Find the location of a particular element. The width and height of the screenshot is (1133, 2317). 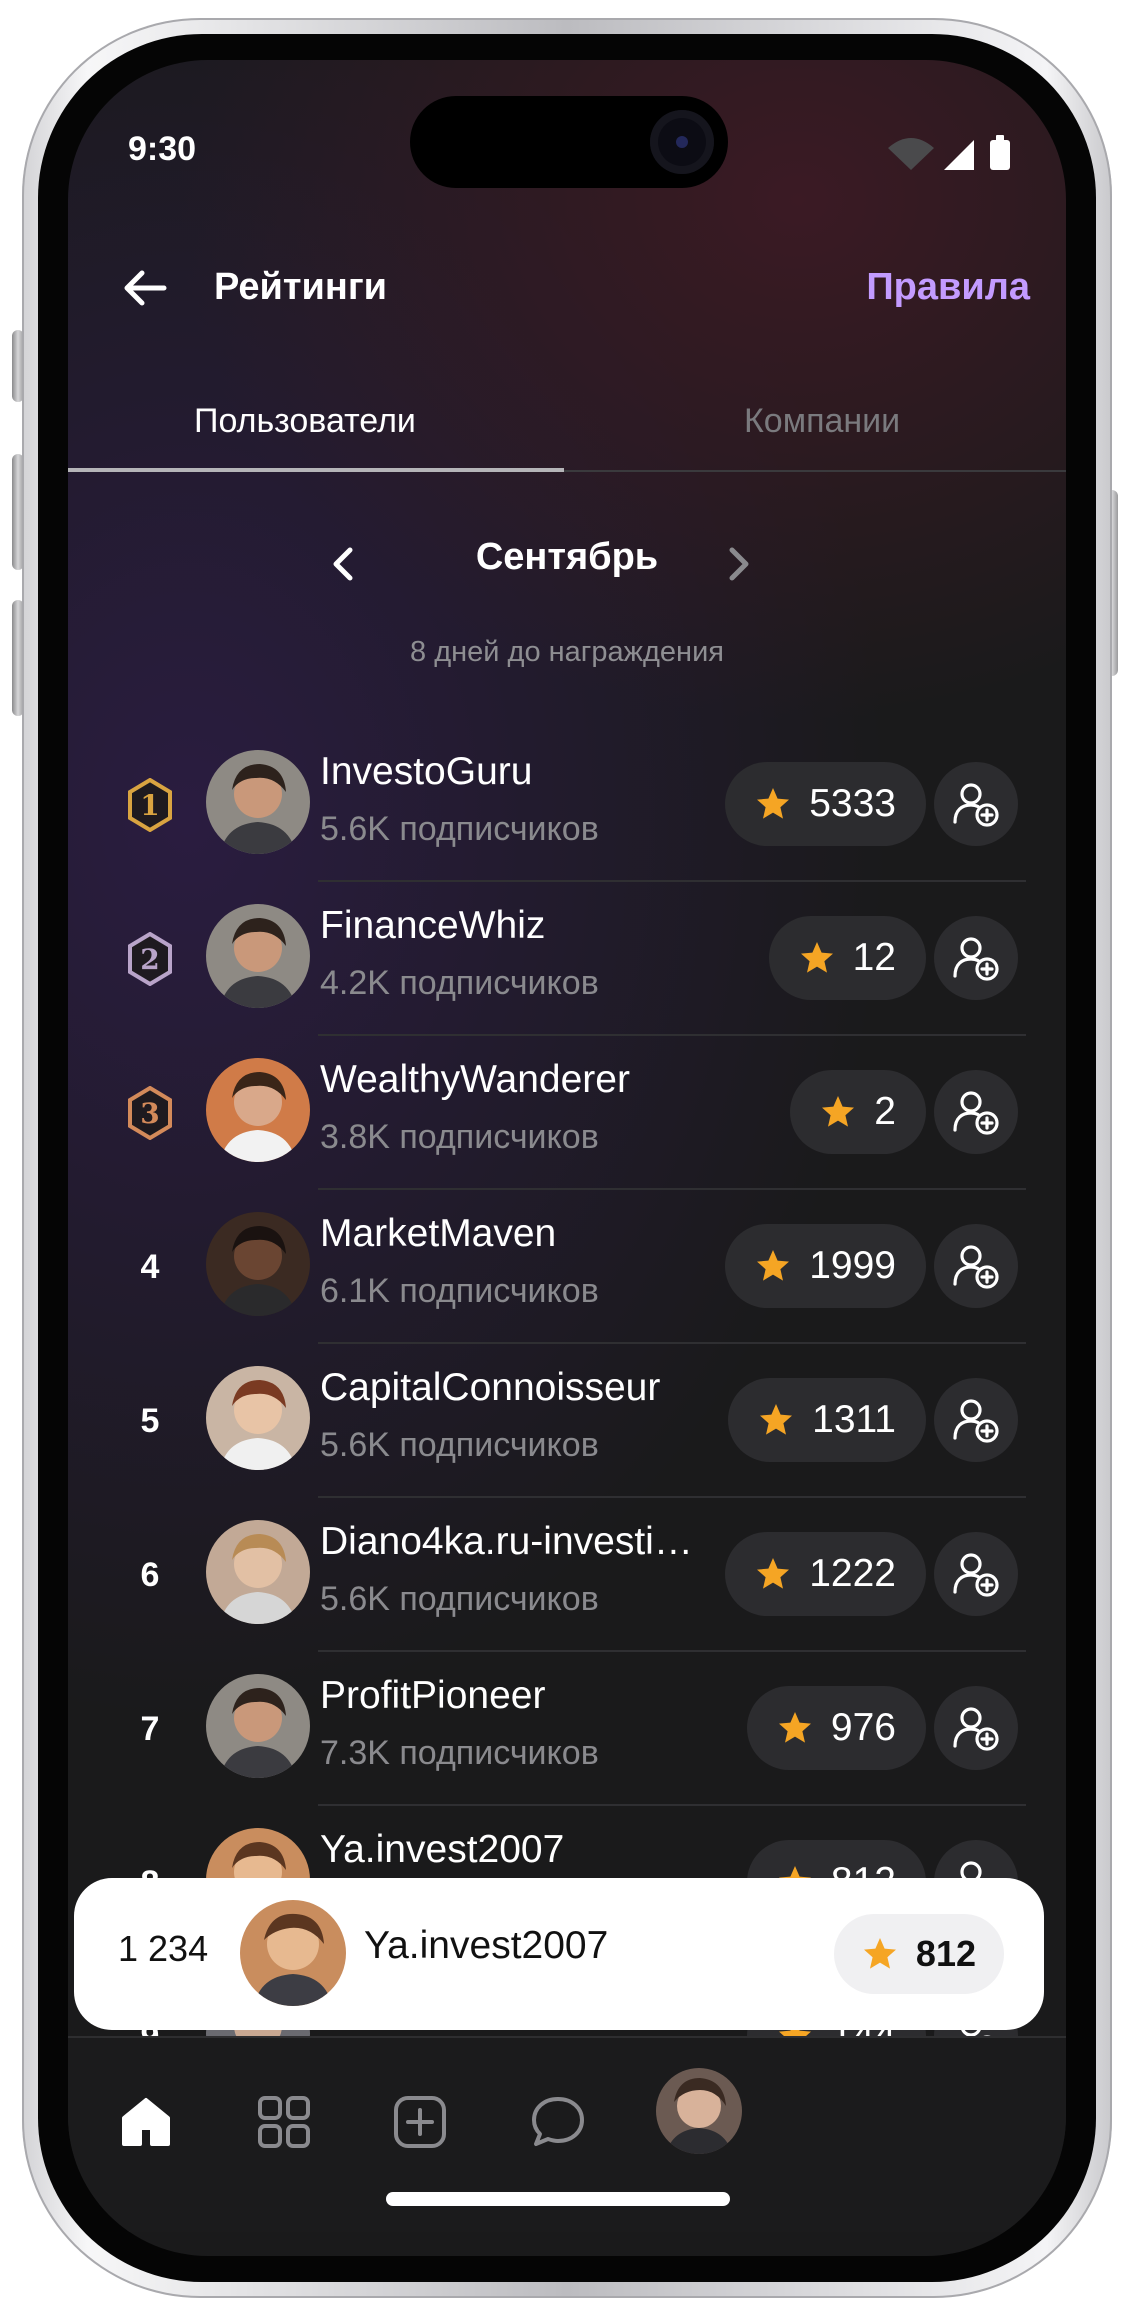

username: CapitalConnoisseur is located at coordinates (490, 1388).